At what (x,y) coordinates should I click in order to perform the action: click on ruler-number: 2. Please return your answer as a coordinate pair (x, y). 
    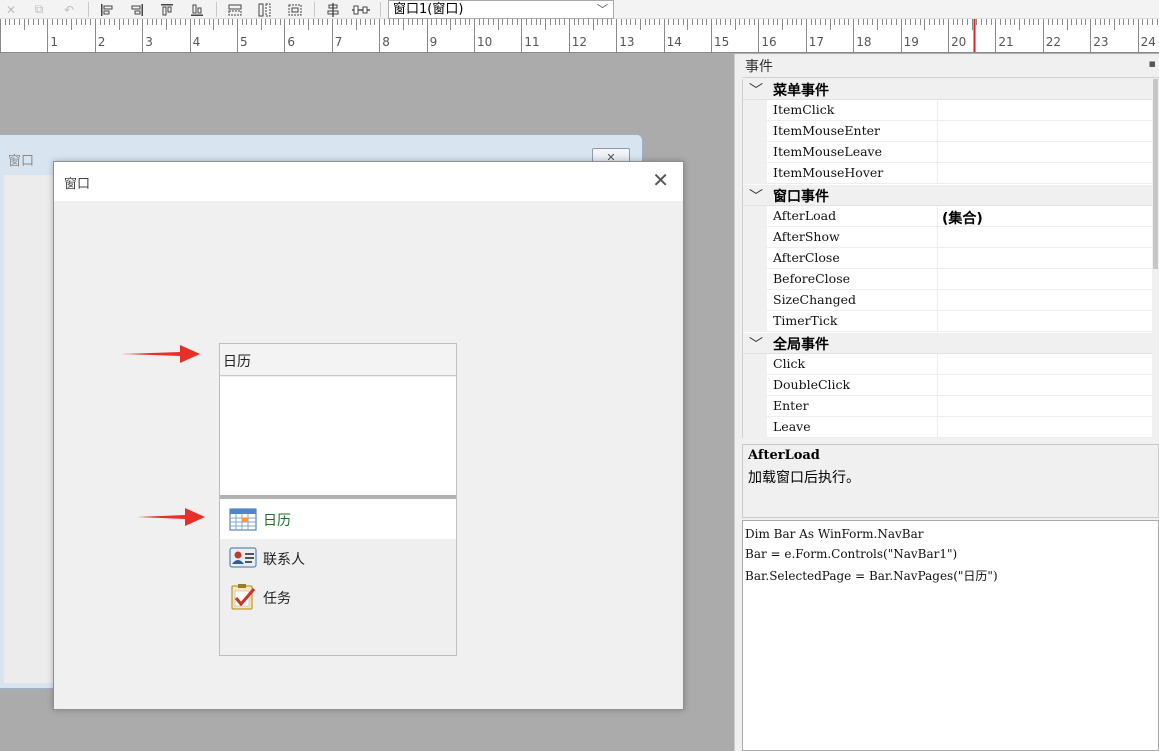
    Looking at the image, I should click on (102, 42).